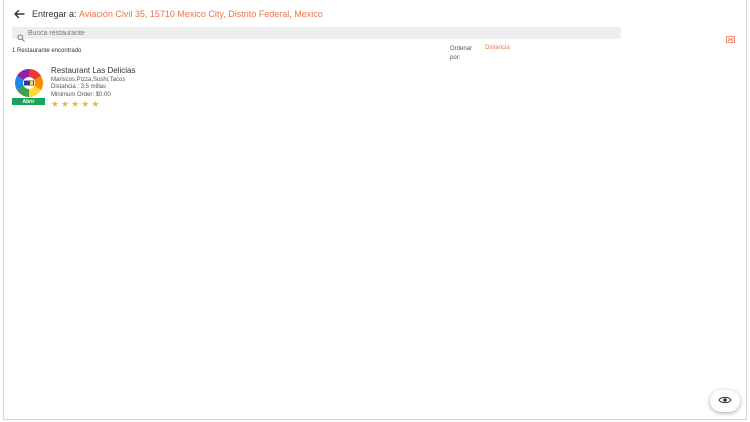 Image resolution: width=750 pixels, height=422 pixels. I want to click on deliver-to-label: Entregar a:, so click(54, 14).